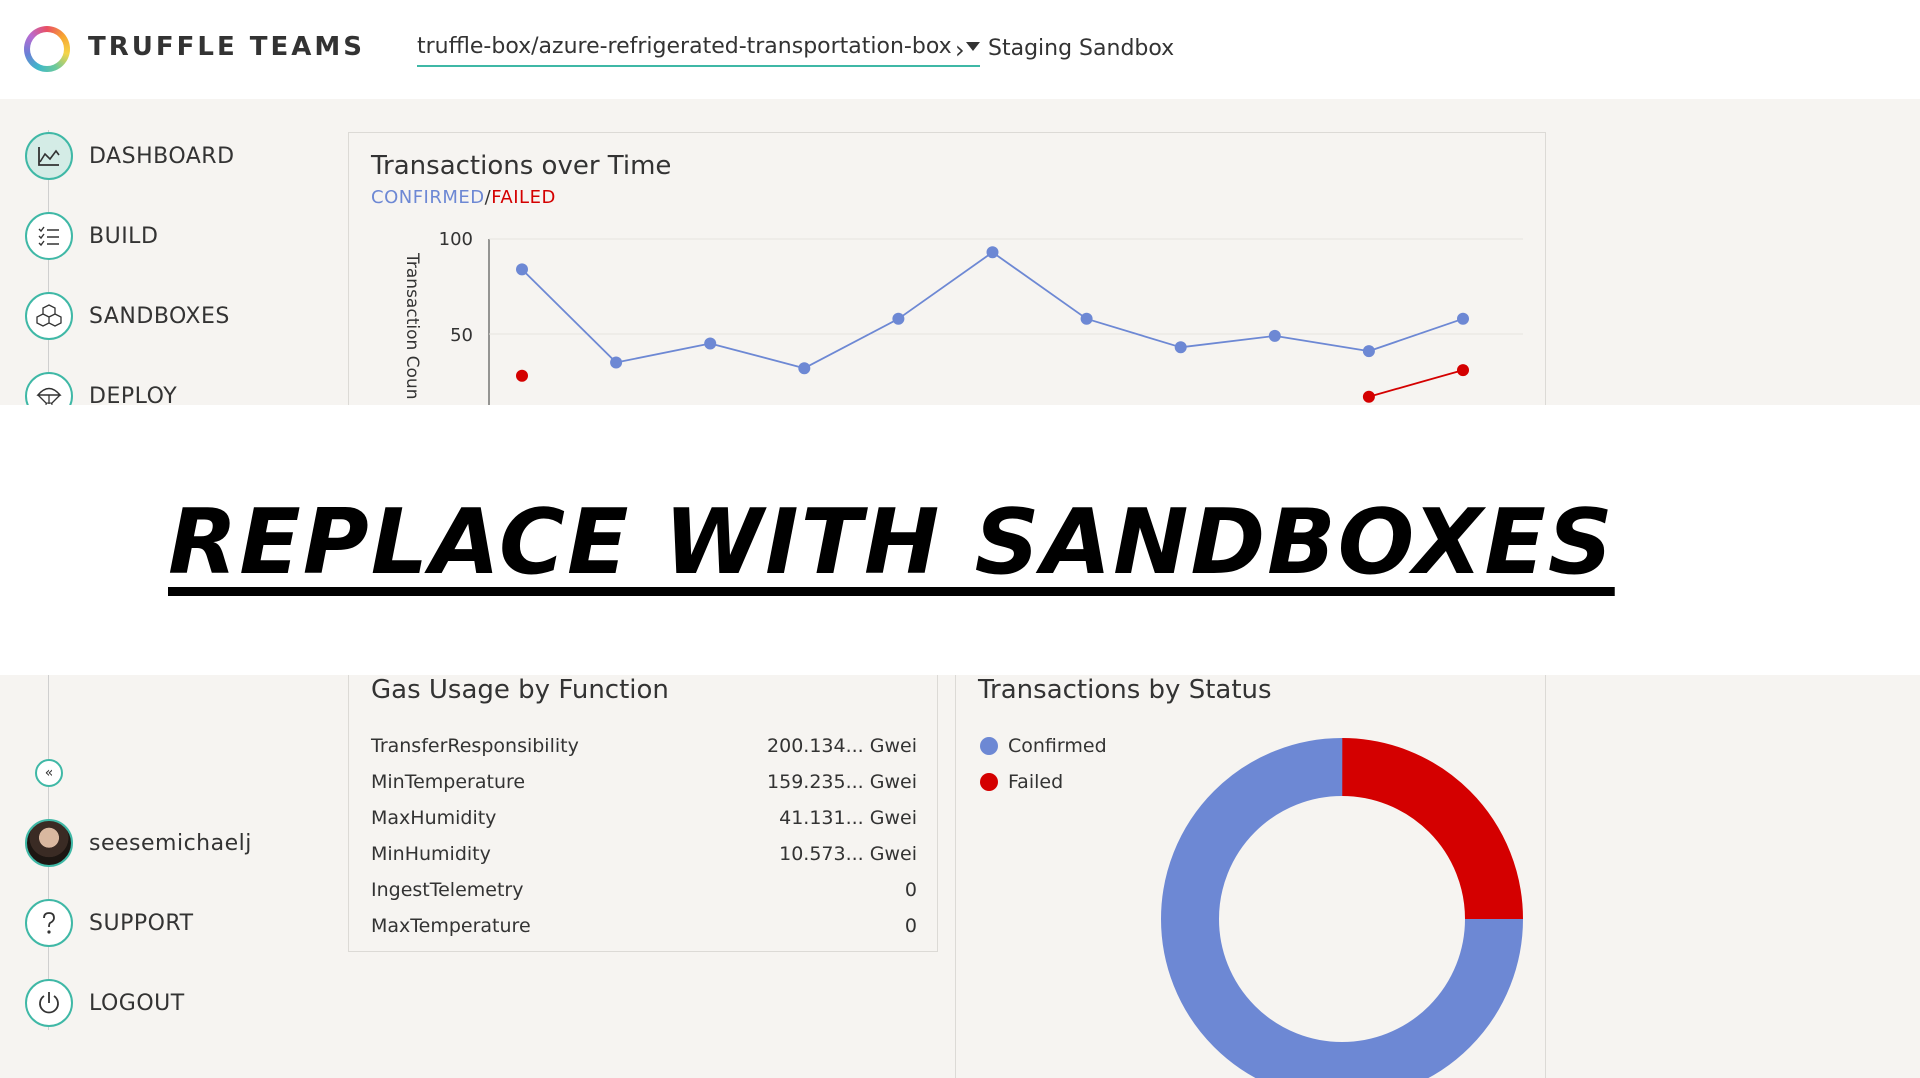 This screenshot has height=1078, width=1920. Describe the element at coordinates (49, 156) in the screenshot. I see `chart-icon` at that location.